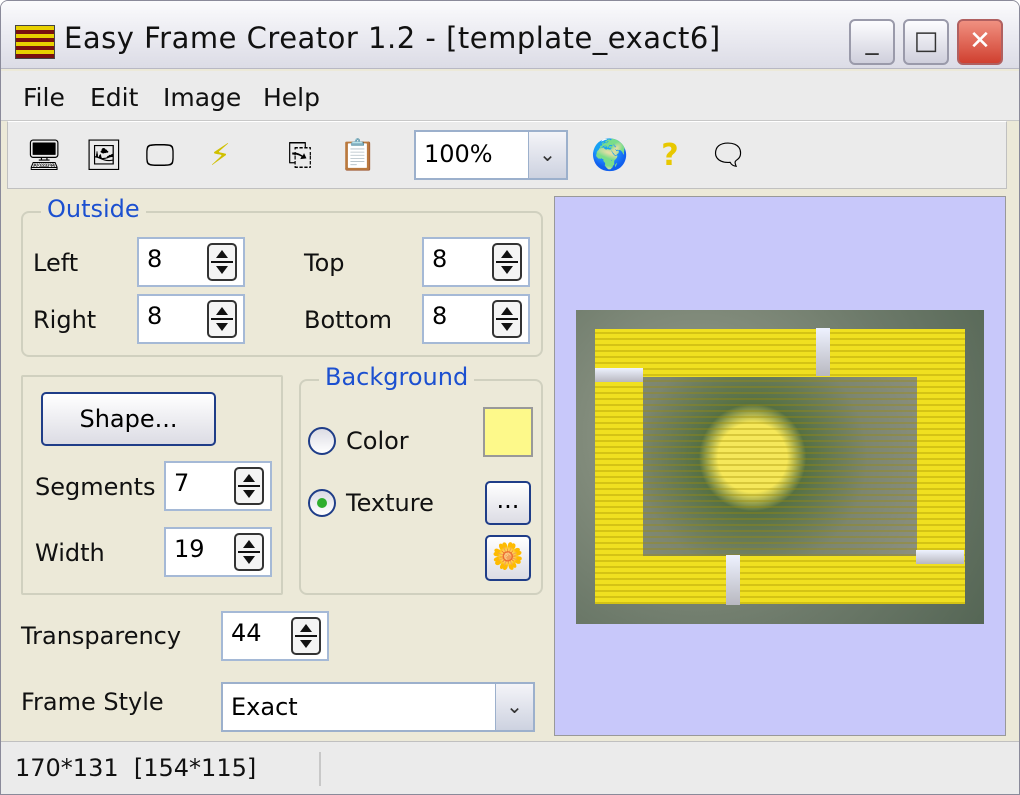  Describe the element at coordinates (510, 96) in the screenshot. I see `menu-bar: File Edit Image Help` at that location.